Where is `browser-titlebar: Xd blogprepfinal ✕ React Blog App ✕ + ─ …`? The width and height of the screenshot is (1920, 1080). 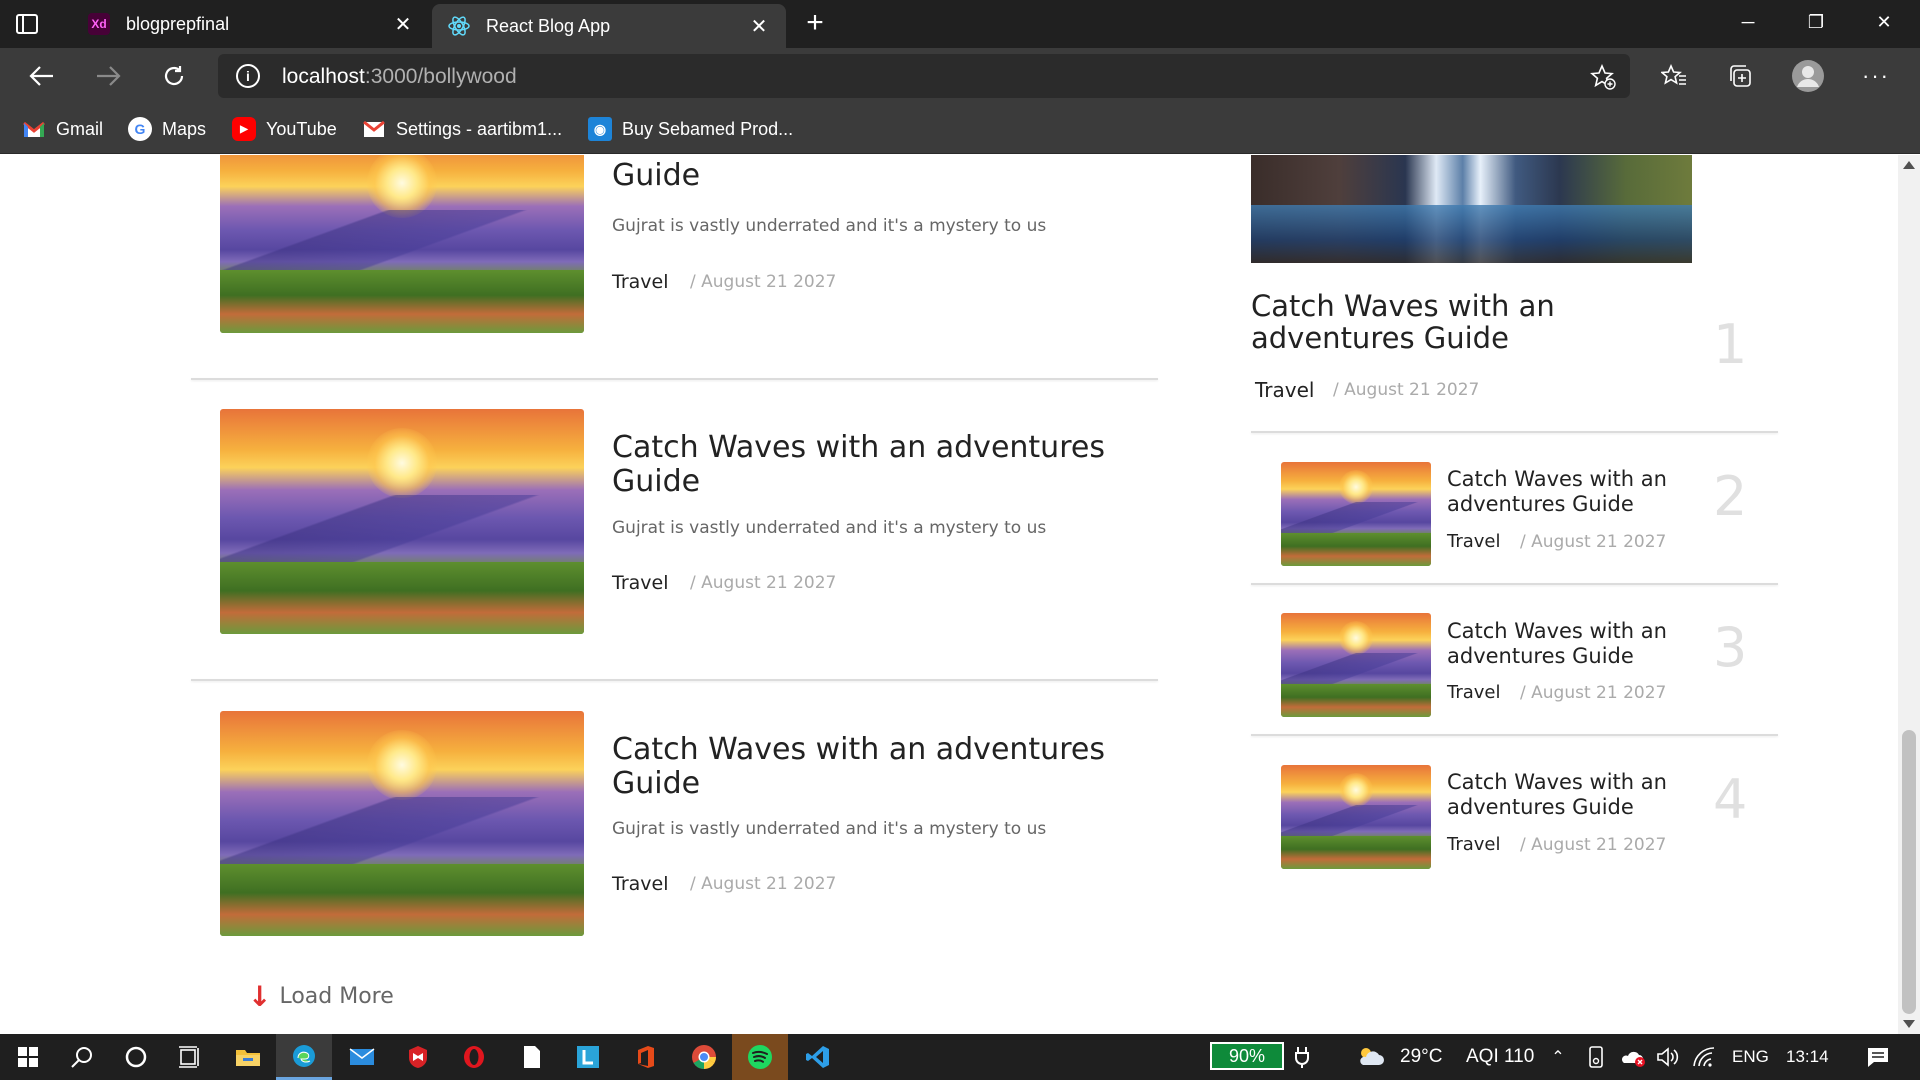
browser-titlebar: Xd blogprepfinal ✕ React Blog App ✕ + ─ … is located at coordinates (960, 24).